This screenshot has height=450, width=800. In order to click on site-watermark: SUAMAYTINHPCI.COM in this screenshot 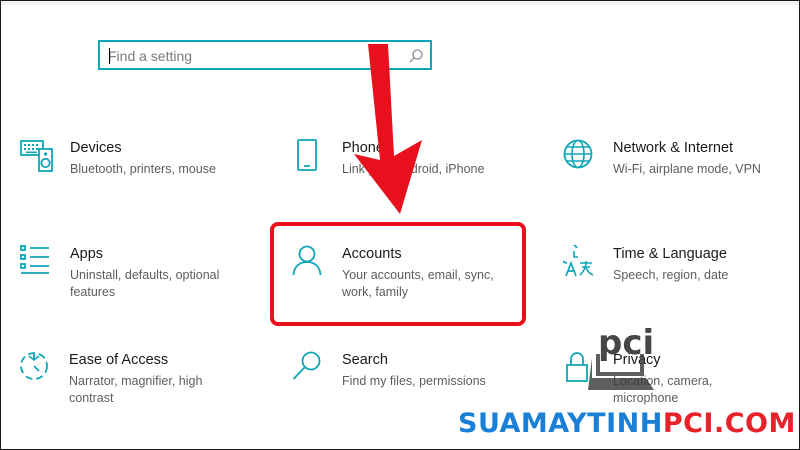, I will do `click(628, 428)`.